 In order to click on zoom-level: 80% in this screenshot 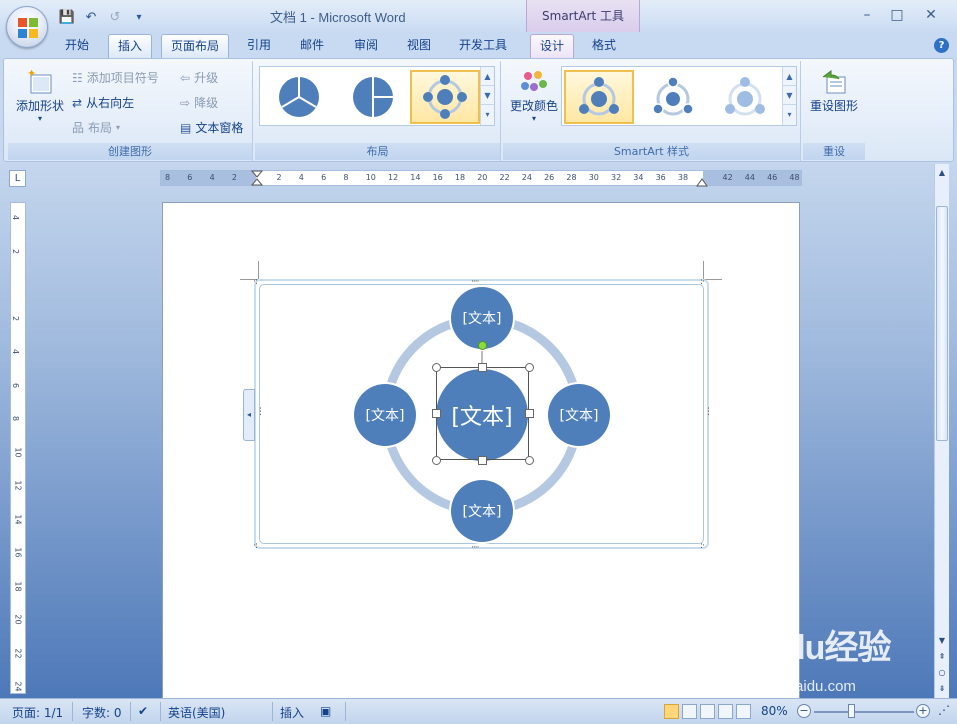, I will do `click(774, 711)`.